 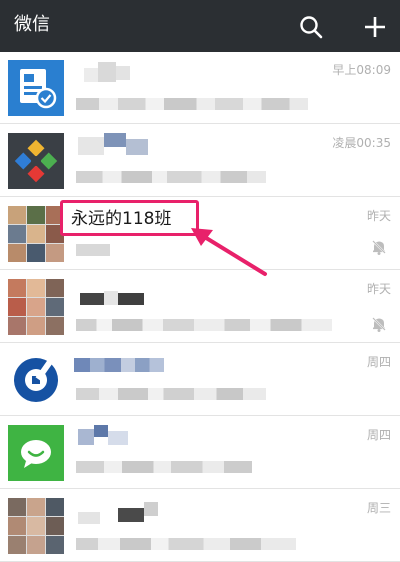 What do you see at coordinates (200, 88) in the screenshot?
I see `chat-item: 早上08:09` at bounding box center [200, 88].